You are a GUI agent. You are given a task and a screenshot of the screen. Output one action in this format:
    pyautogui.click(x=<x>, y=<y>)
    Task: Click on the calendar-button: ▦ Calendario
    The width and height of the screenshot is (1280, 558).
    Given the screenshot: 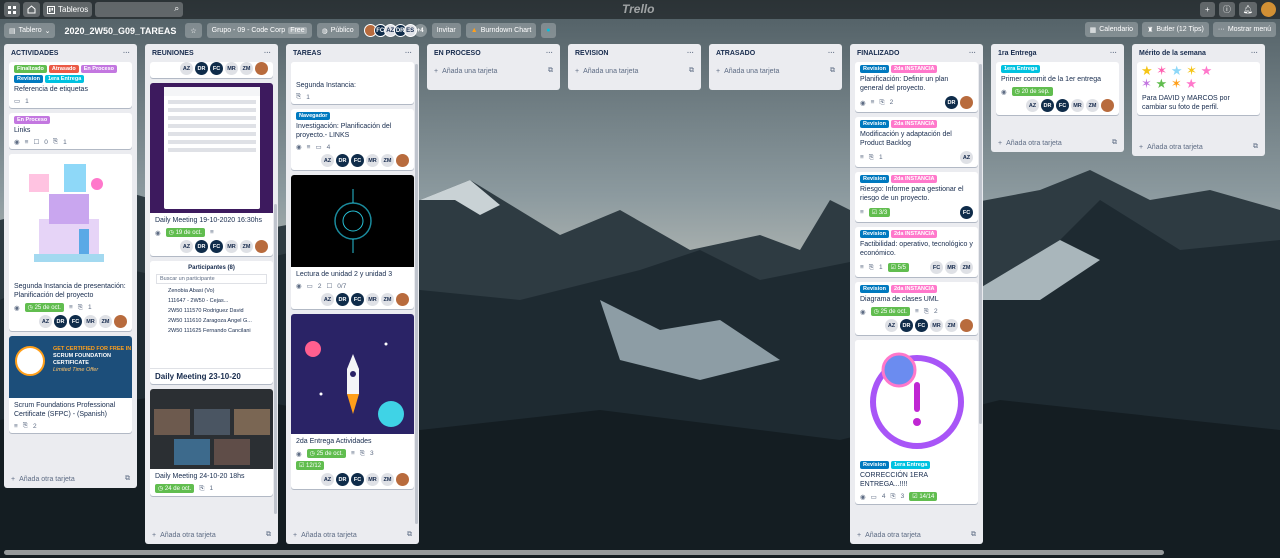 What is the action you would take?
    pyautogui.click(x=1111, y=29)
    